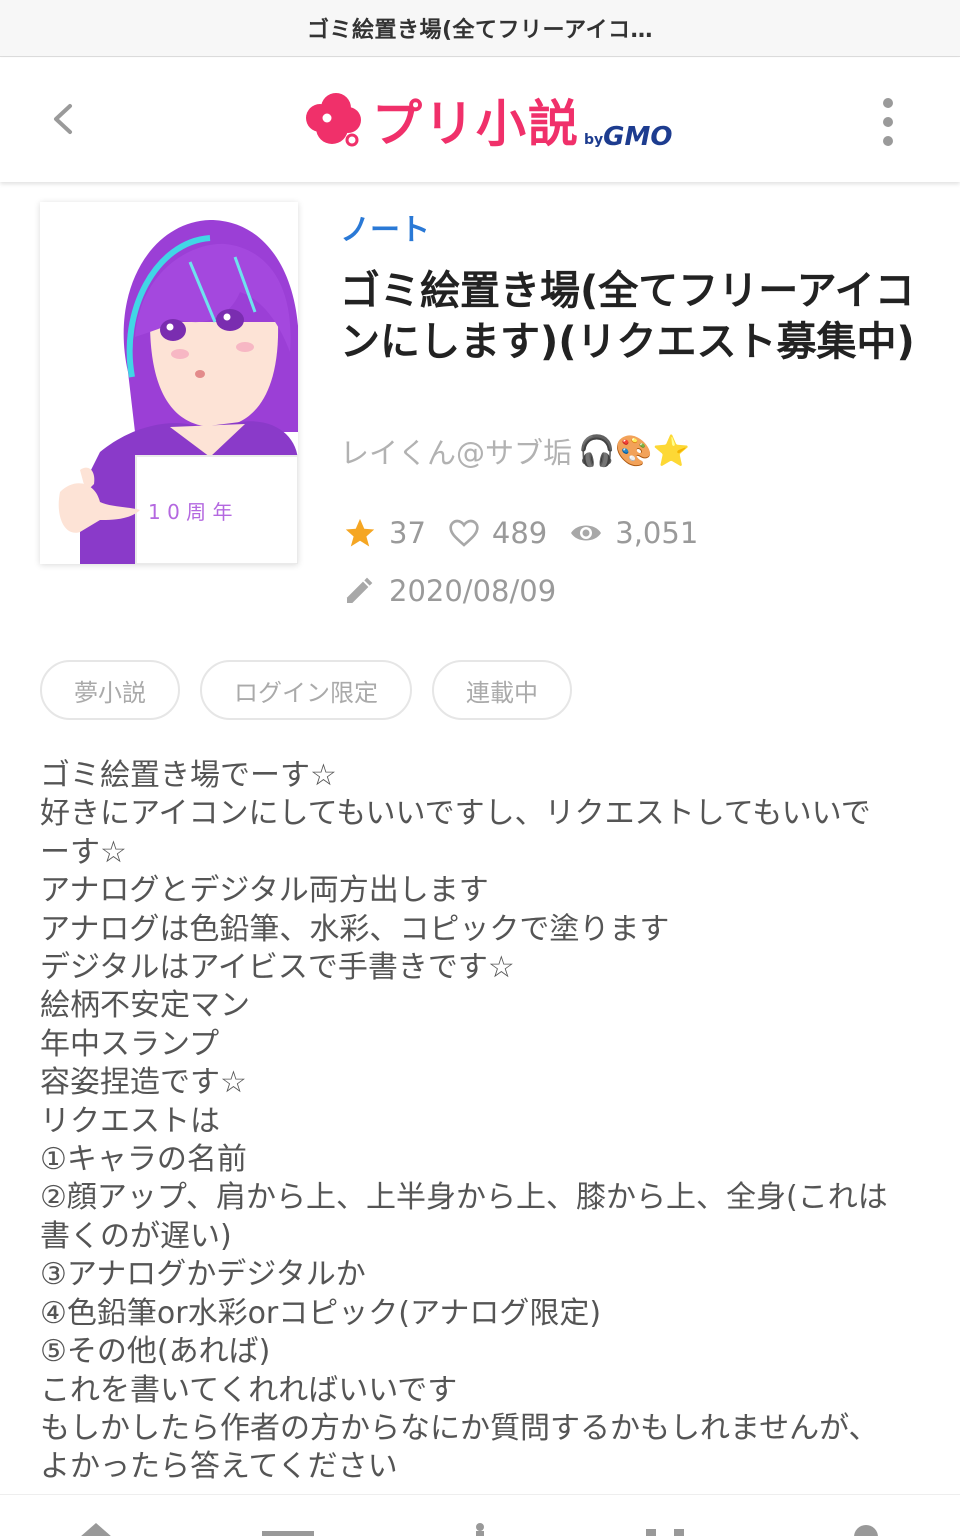 This screenshot has height=1536, width=960. Describe the element at coordinates (203, 1275) in the screenshot. I see `description-line: ③アナログかデジタルか` at that location.